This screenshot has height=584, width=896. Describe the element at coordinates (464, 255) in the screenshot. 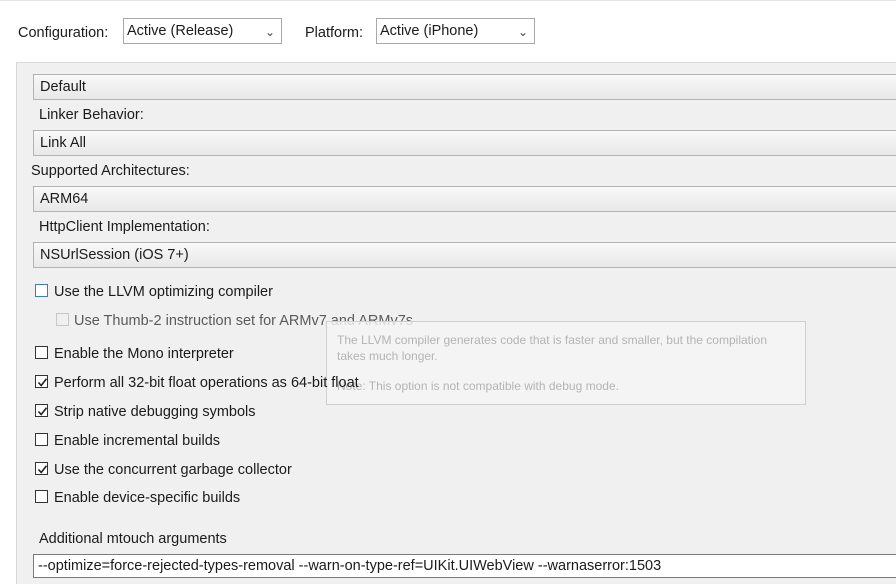

I see `httpclient-implementation-dropdown: NSUrlSession (iOS 7+)` at that location.